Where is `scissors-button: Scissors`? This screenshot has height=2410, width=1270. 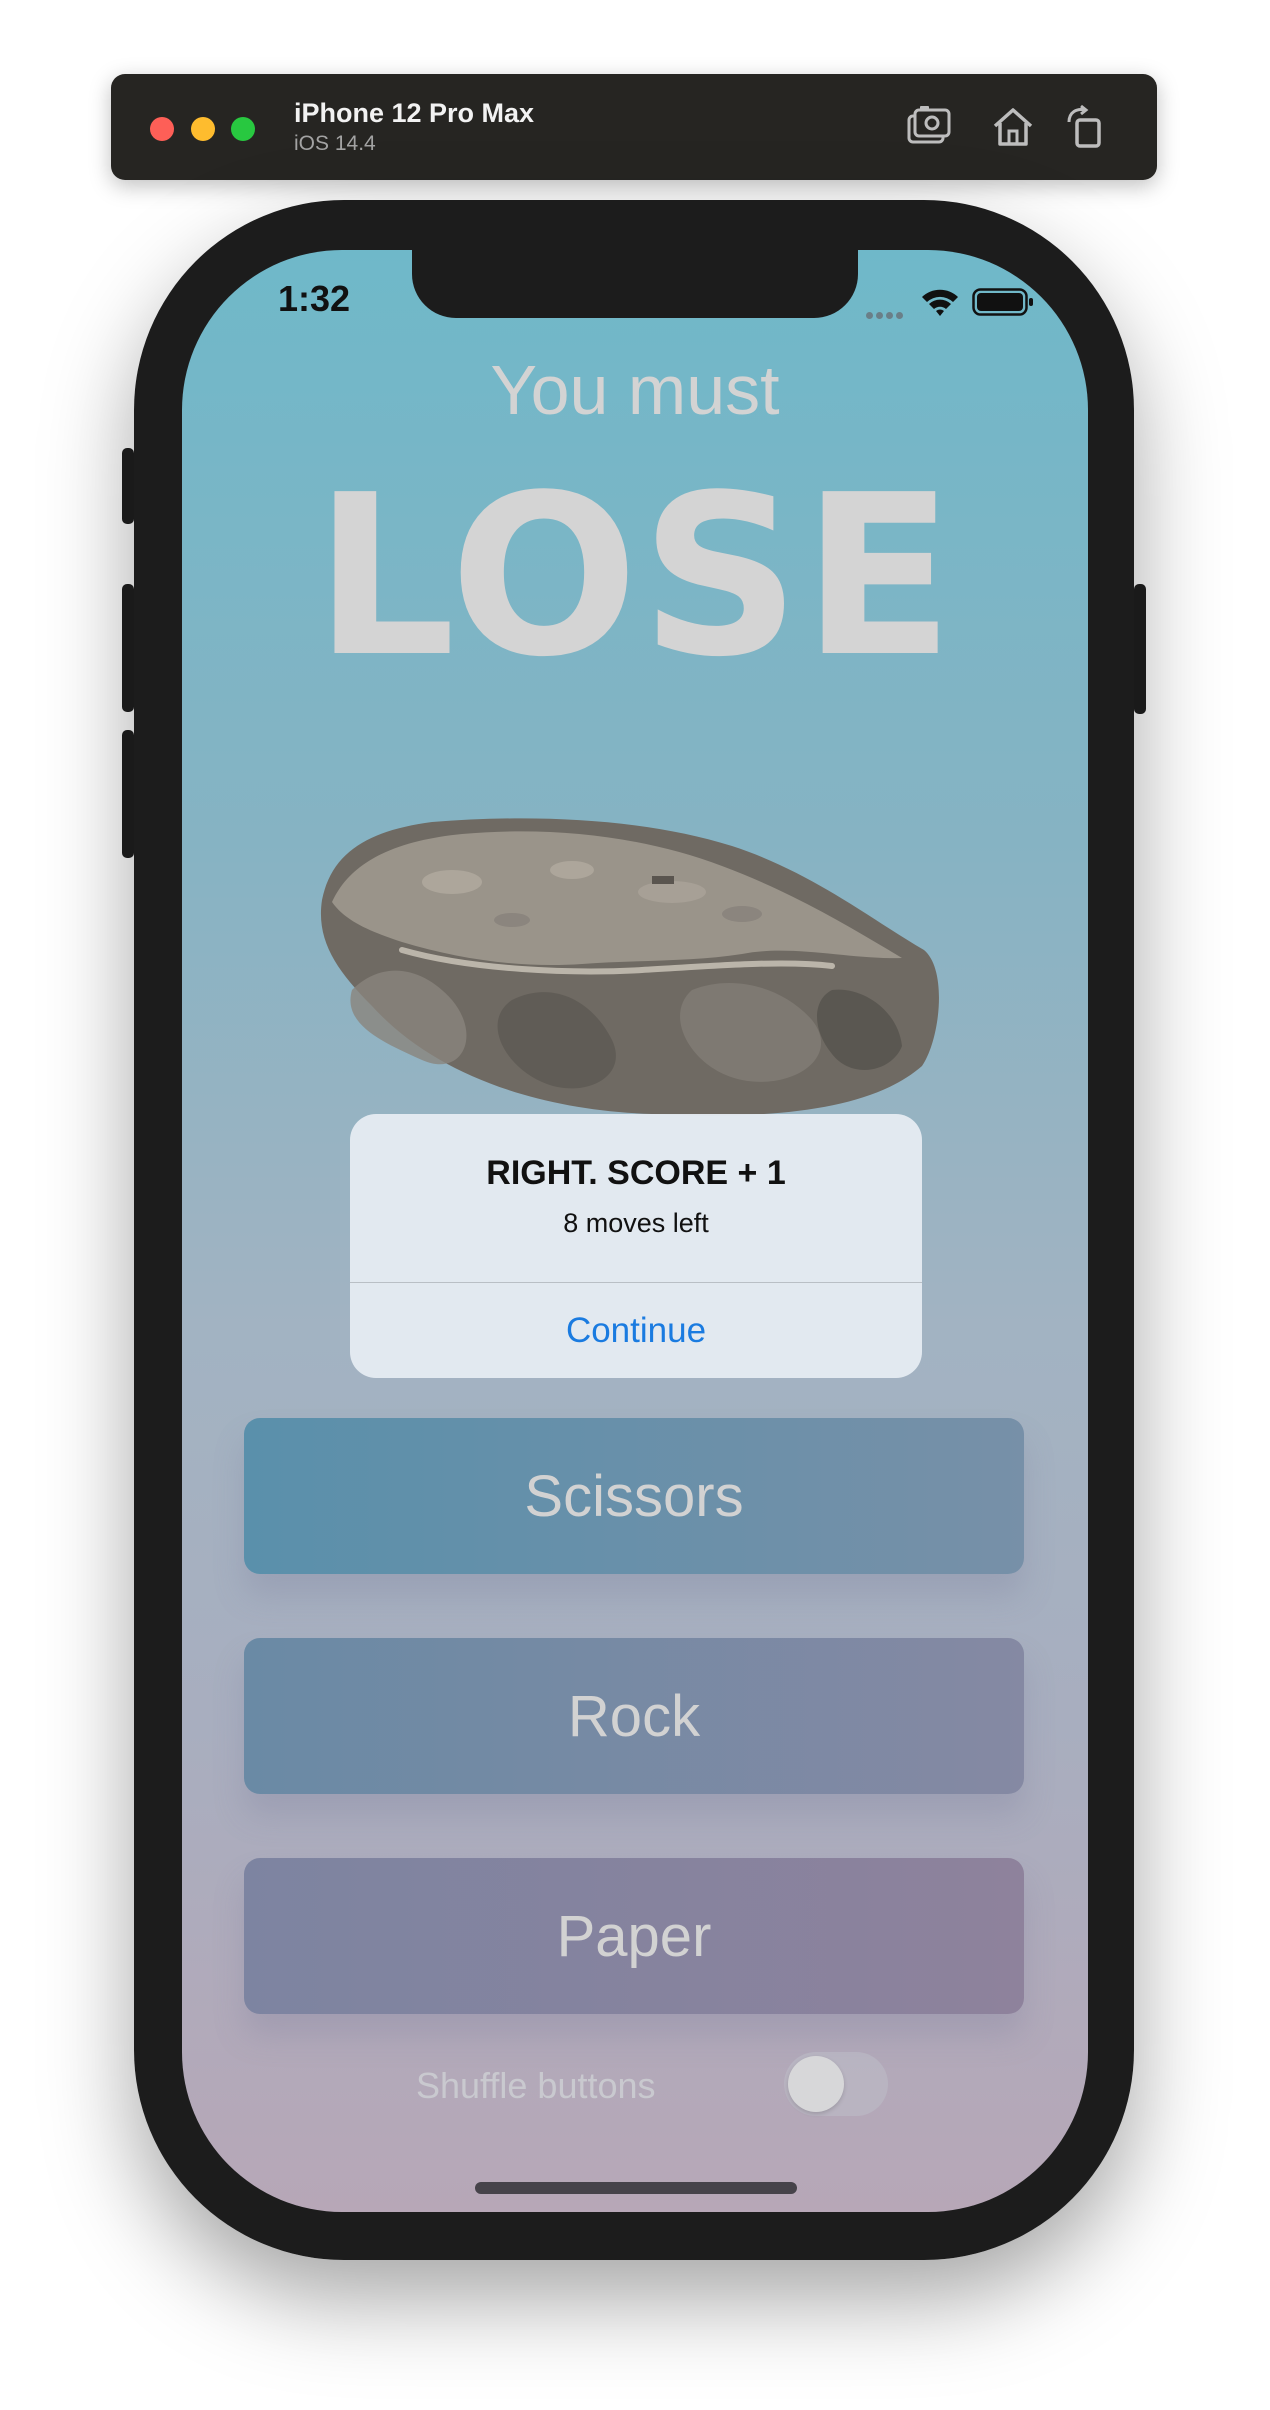
scissors-button: Scissors is located at coordinates (634, 1496).